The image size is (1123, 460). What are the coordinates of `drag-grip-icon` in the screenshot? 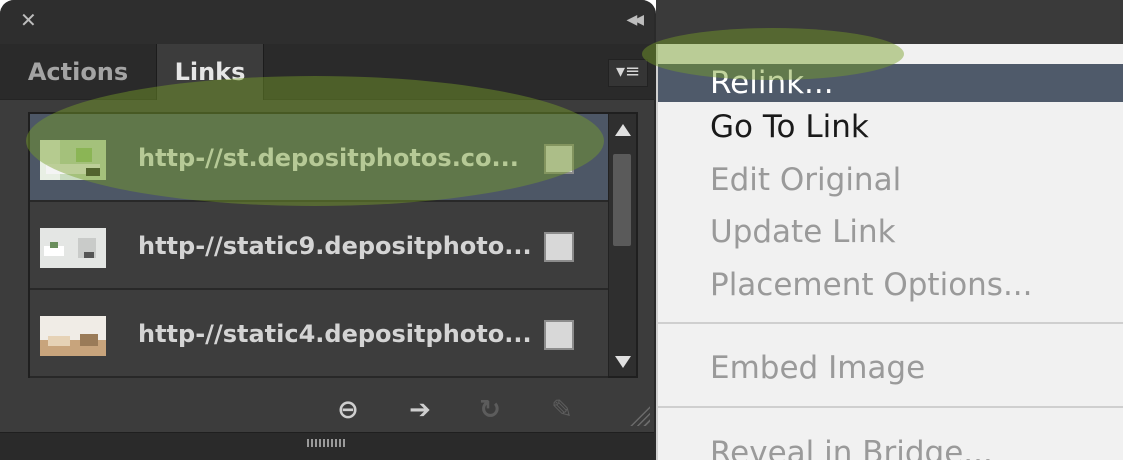 It's located at (327, 443).